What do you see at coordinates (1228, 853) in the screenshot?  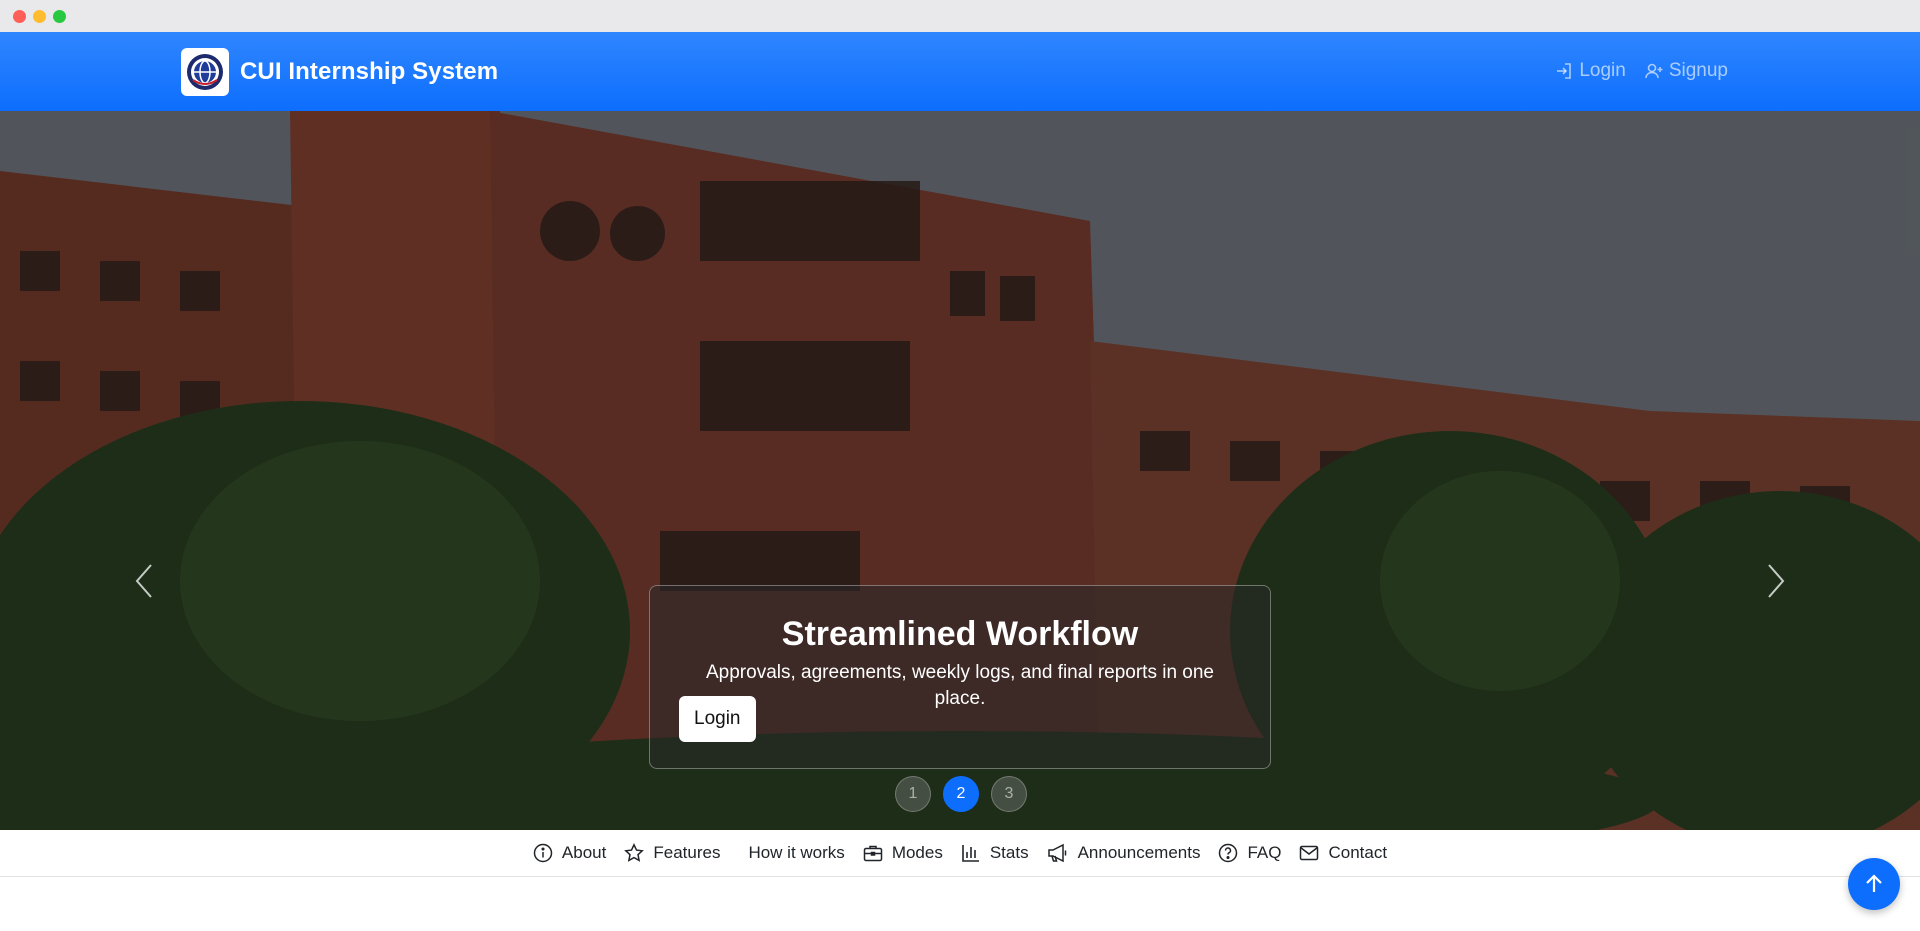 I see `question-circle-icon` at bounding box center [1228, 853].